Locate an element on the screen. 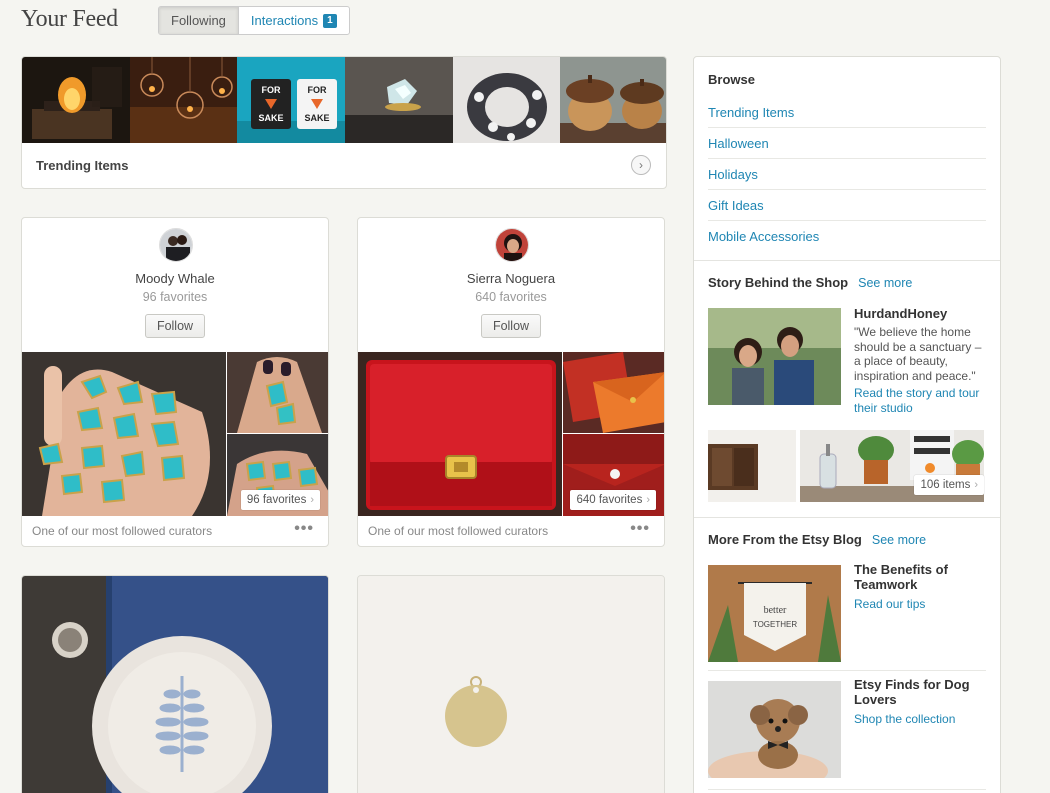  gold-tag-image is located at coordinates (511, 684).